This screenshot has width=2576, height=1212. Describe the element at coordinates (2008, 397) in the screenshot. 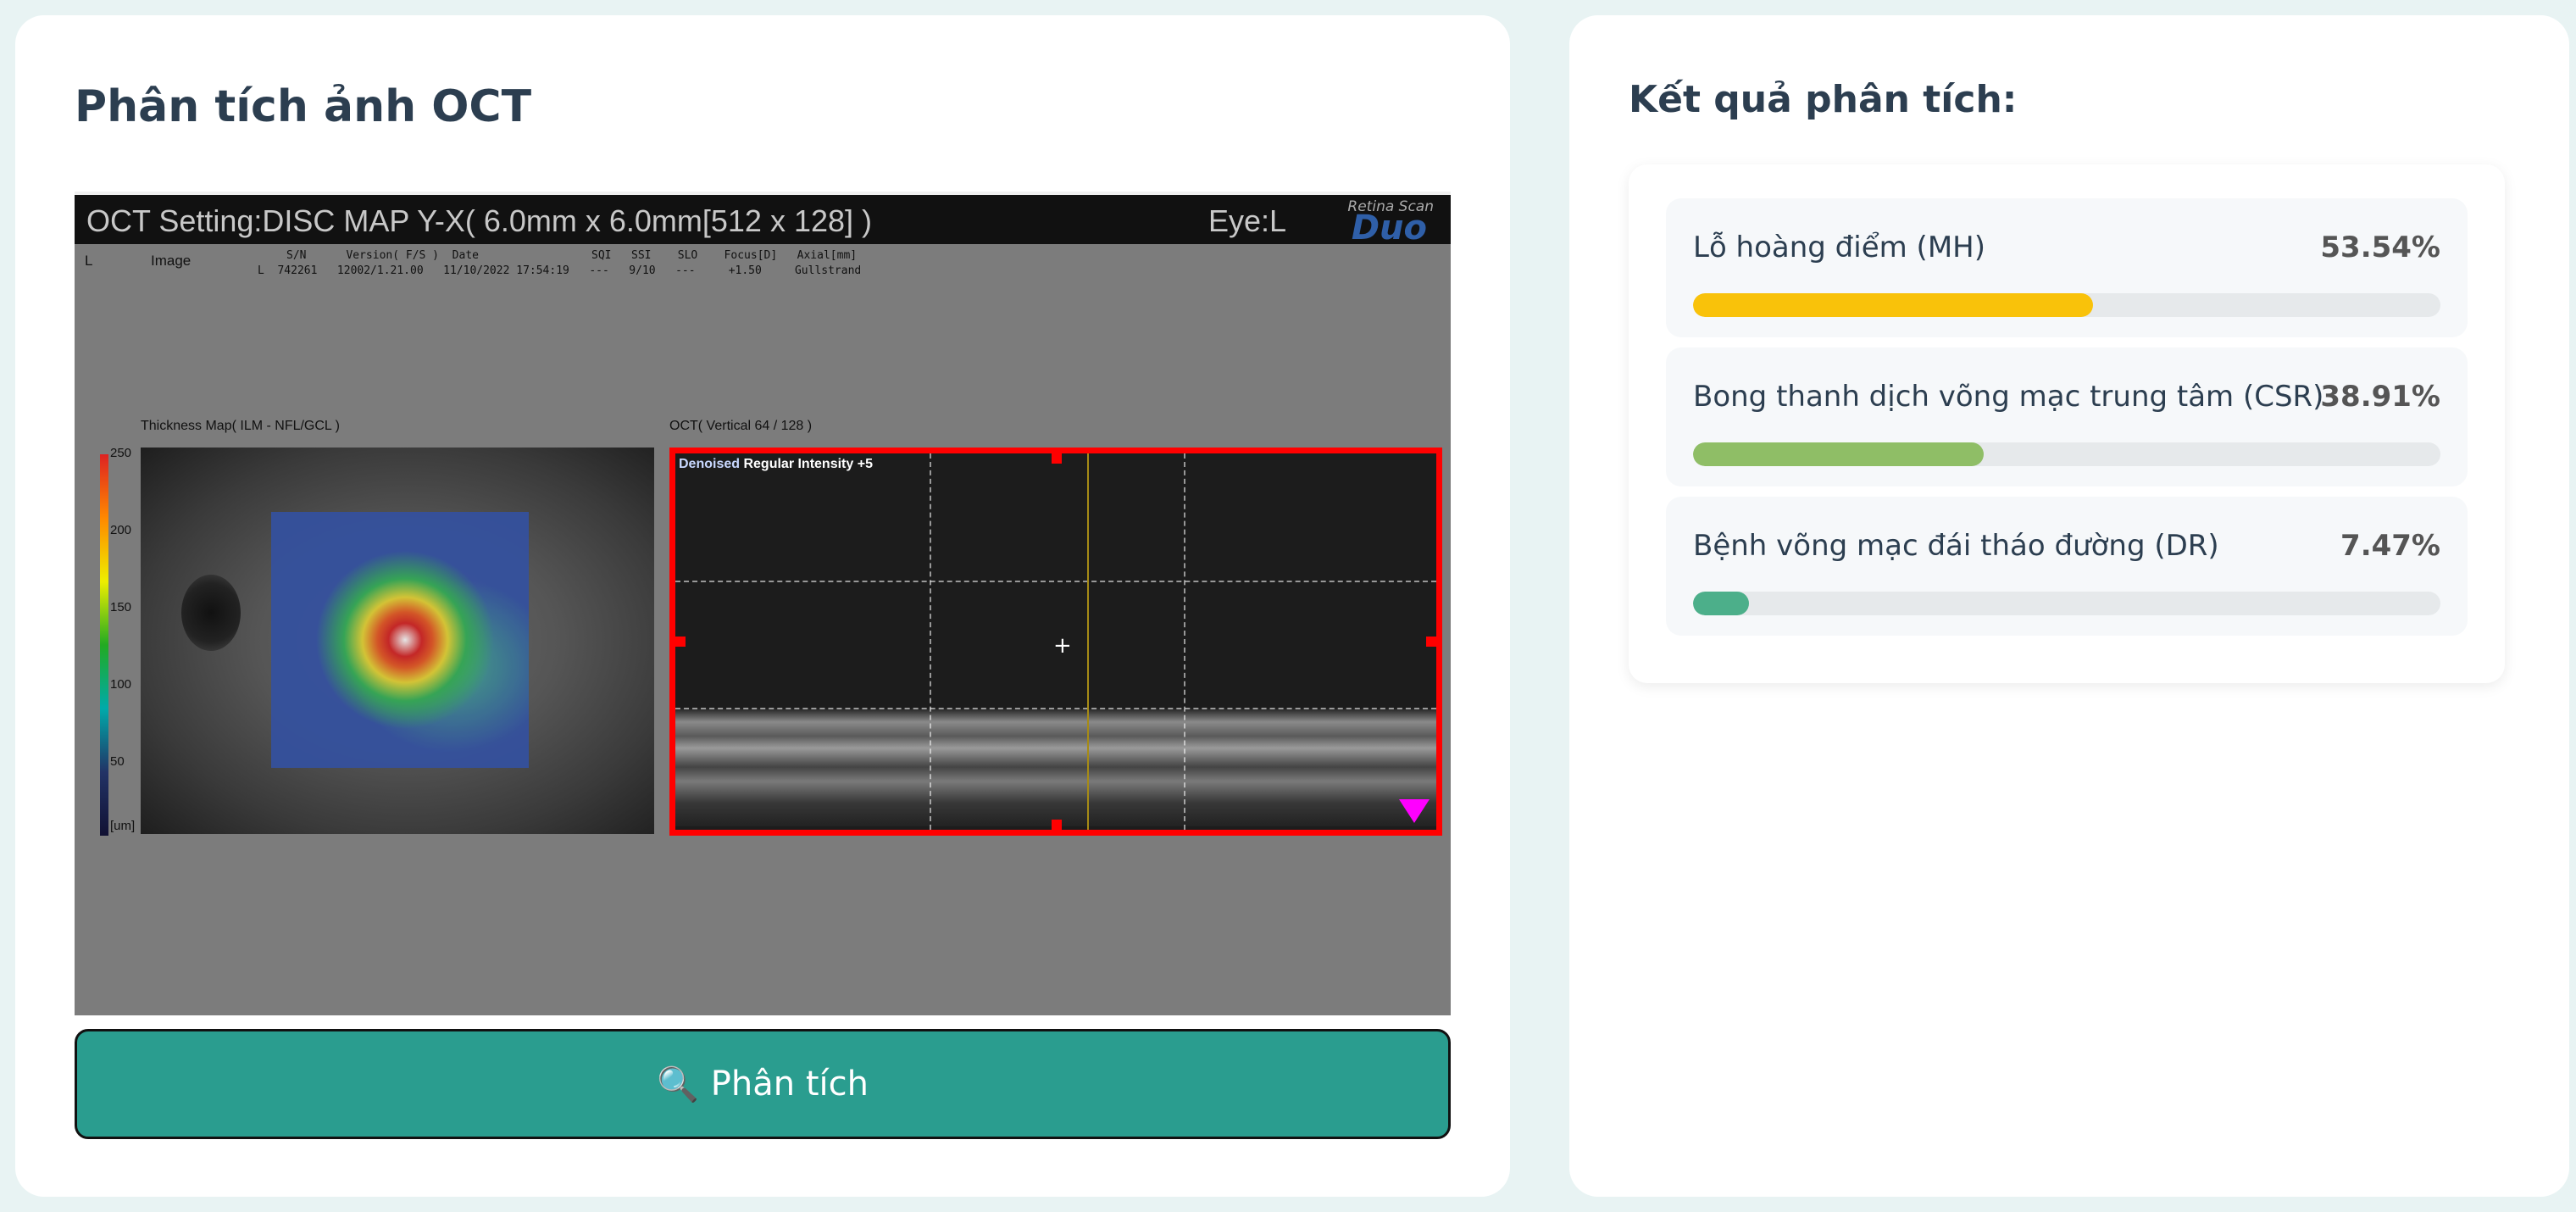

I see `result-name: Bong thanh dịch võng mạc trung tâm (CSR)` at that location.